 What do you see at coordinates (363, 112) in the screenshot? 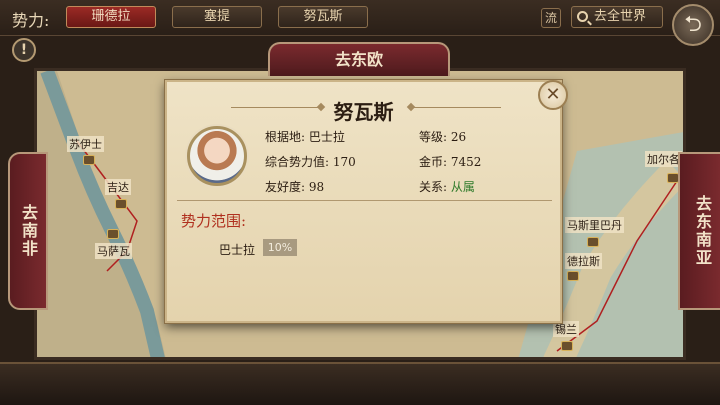
I see `dialog-title: 努瓦斯` at bounding box center [363, 112].